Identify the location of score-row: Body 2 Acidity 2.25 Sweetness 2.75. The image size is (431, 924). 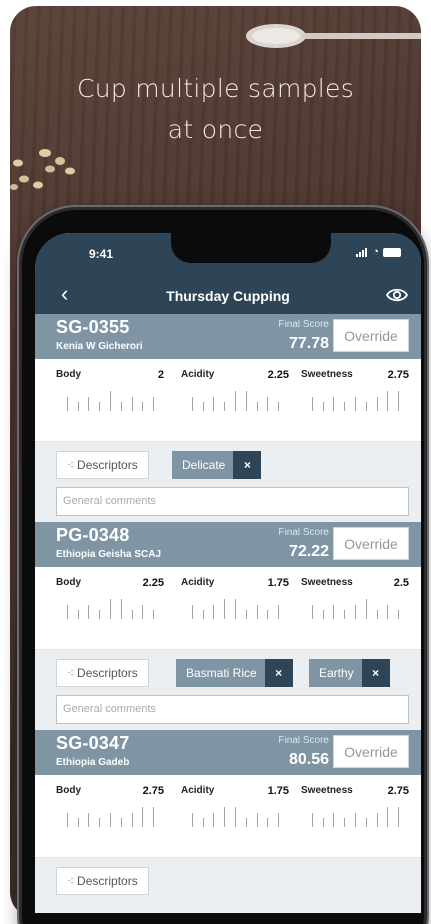
(228, 400).